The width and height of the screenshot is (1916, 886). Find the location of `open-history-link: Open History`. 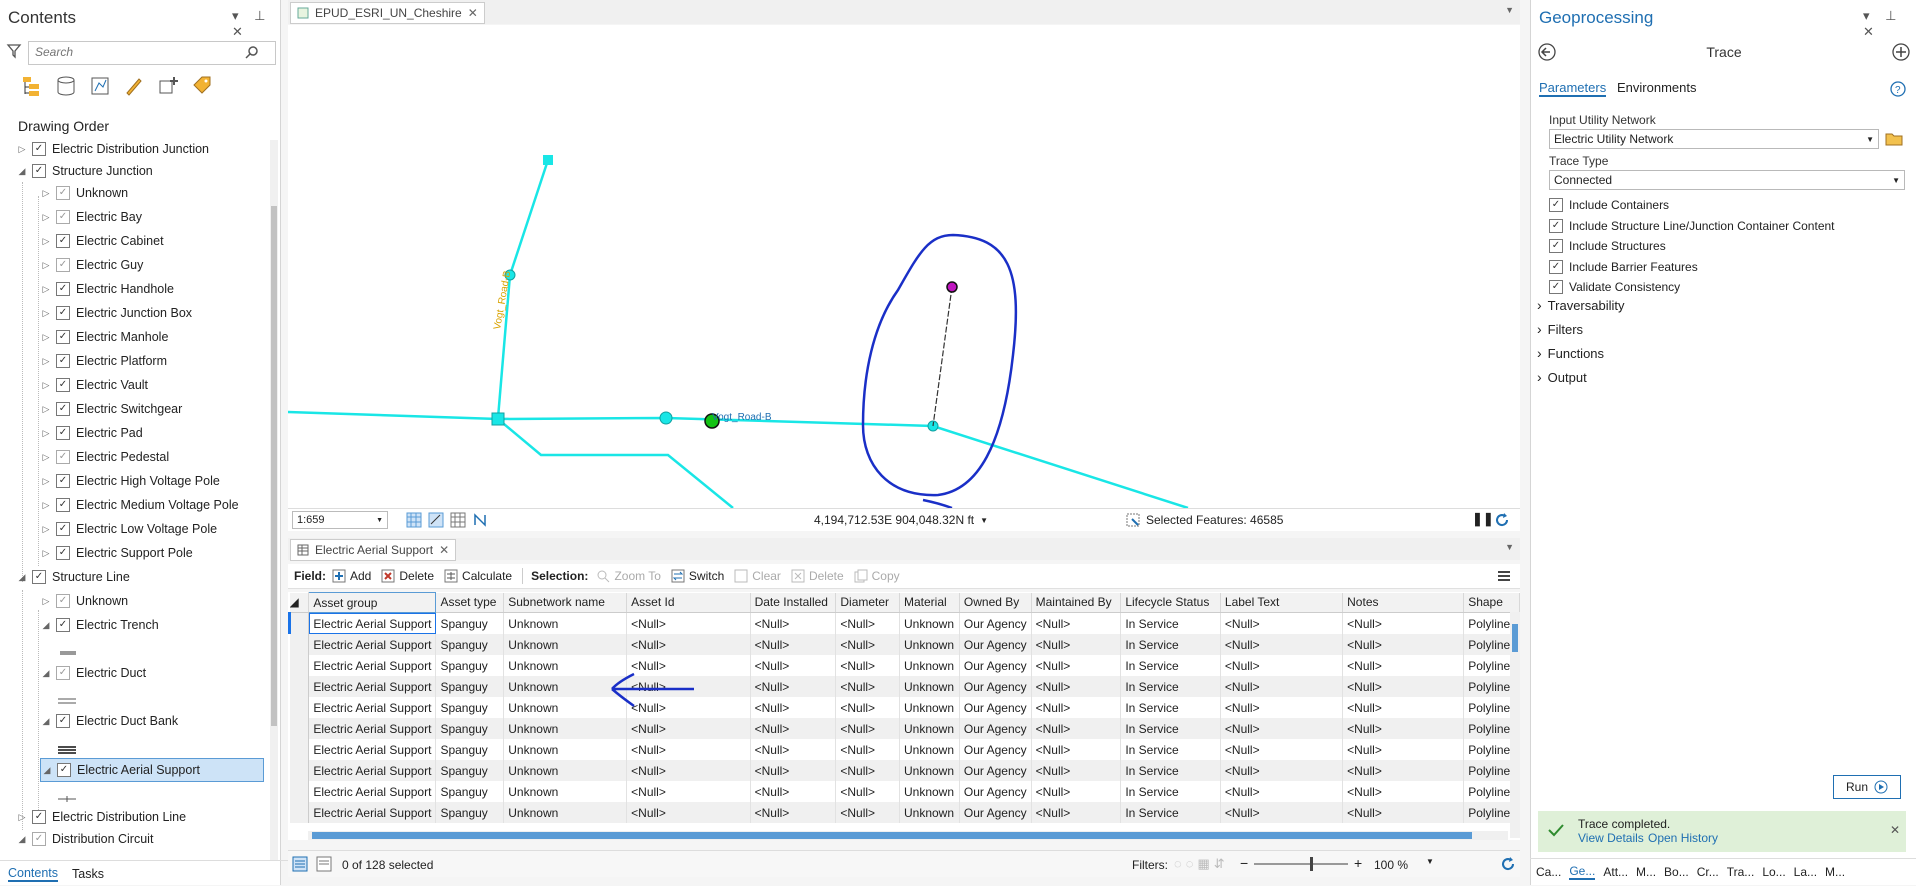

open-history-link: Open History is located at coordinates (1683, 838).